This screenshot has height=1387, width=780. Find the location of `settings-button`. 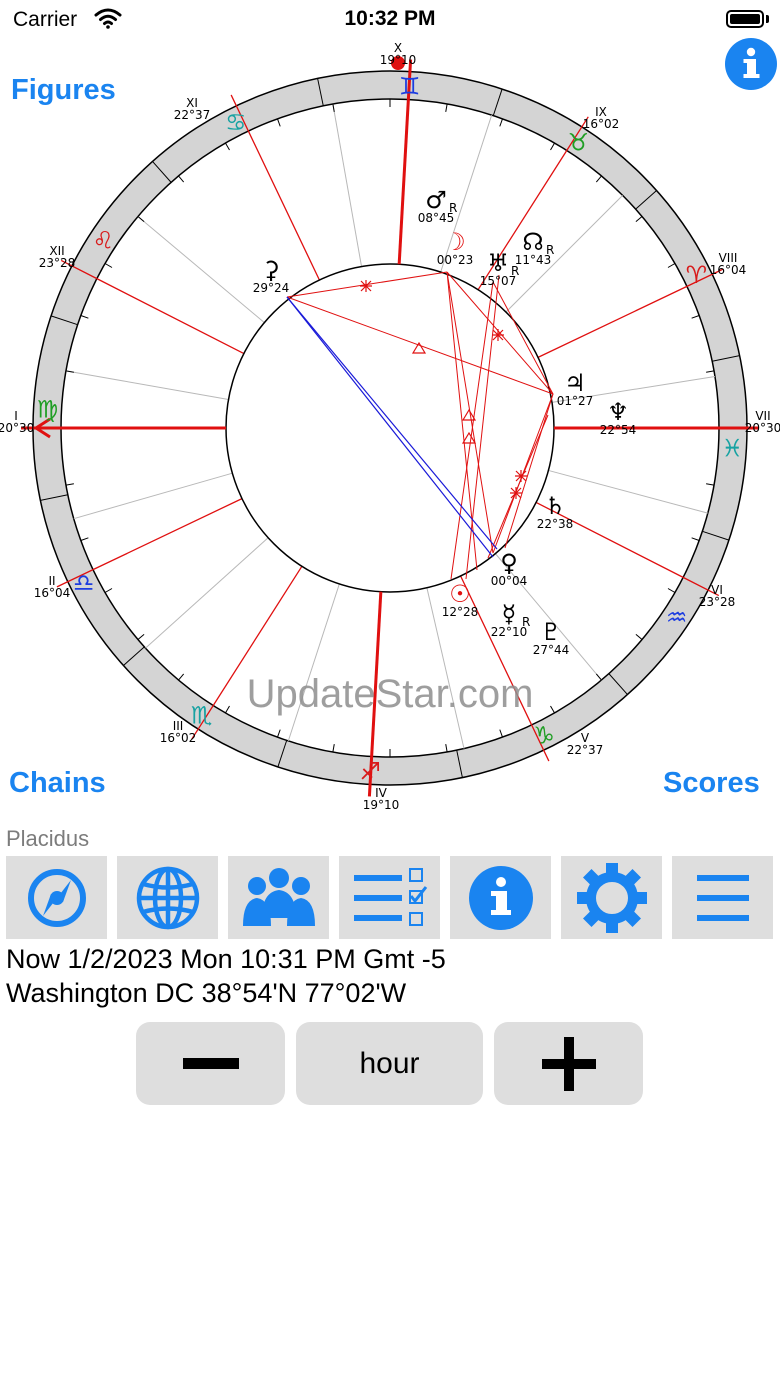

settings-button is located at coordinates (611, 897).